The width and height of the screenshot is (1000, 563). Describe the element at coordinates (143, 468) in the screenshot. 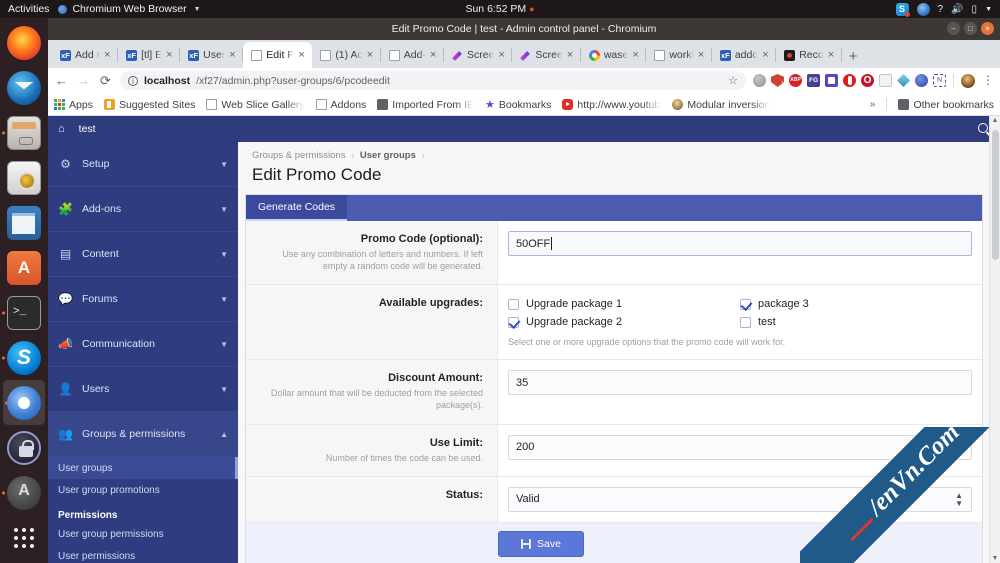

I see `sidebar-subitem-user-groups: User groups` at that location.